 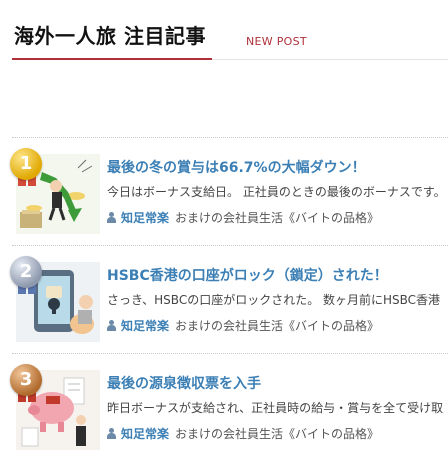 I want to click on section-header: 海外一人旅 注目記事 NEW POST, so click(x=231, y=37).